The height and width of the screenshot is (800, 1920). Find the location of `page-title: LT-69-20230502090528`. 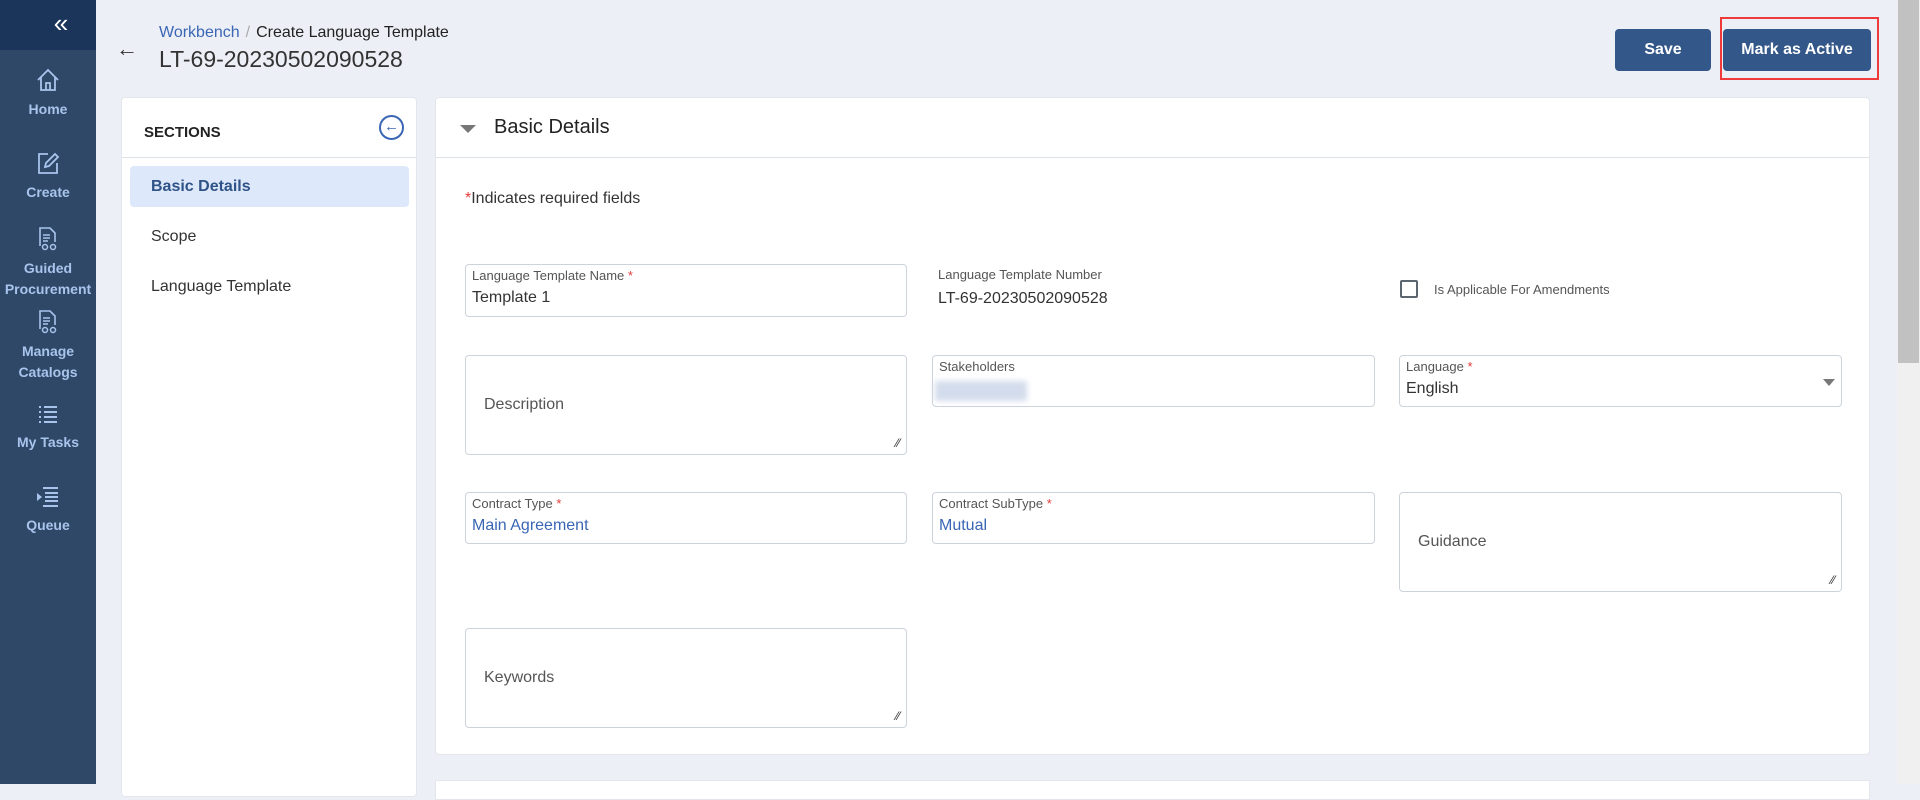

page-title: LT-69-20230502090528 is located at coordinates (281, 59).